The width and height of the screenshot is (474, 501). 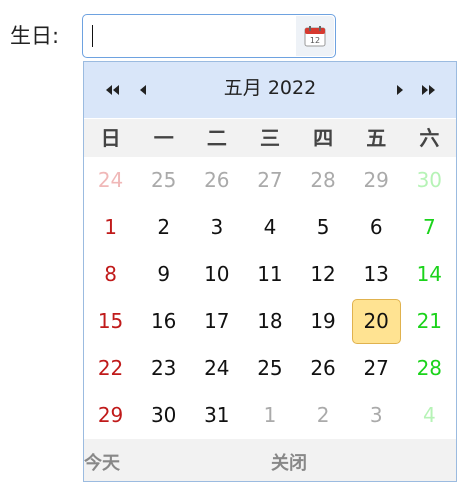 What do you see at coordinates (163, 274) in the screenshot?
I see `day-cell: 9` at bounding box center [163, 274].